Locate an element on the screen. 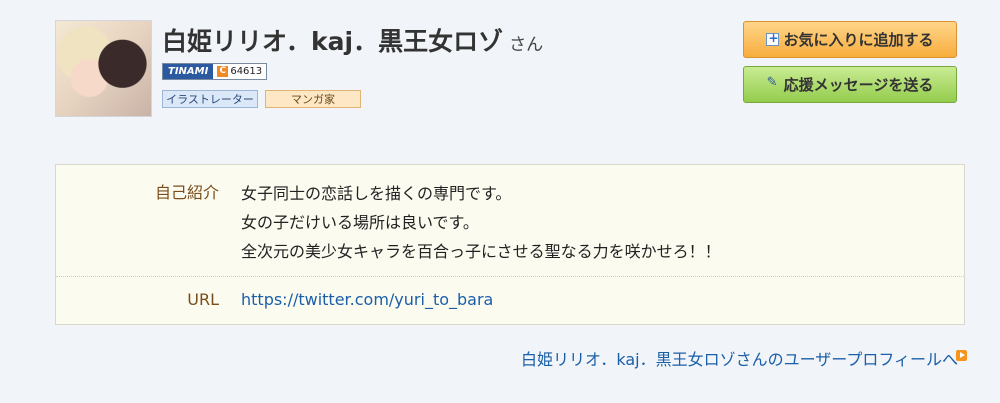  intro-label: 自己紹介 is located at coordinates (186, 192).